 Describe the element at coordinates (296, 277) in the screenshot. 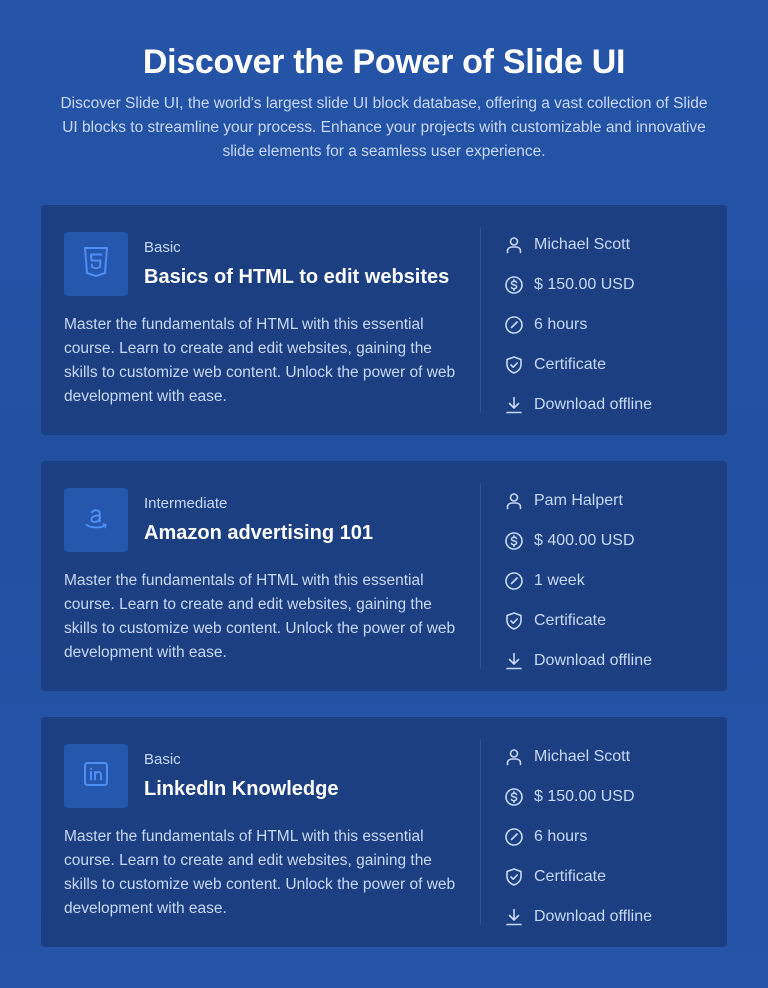

I see `course-title: Basics of HTML to edit websites` at that location.